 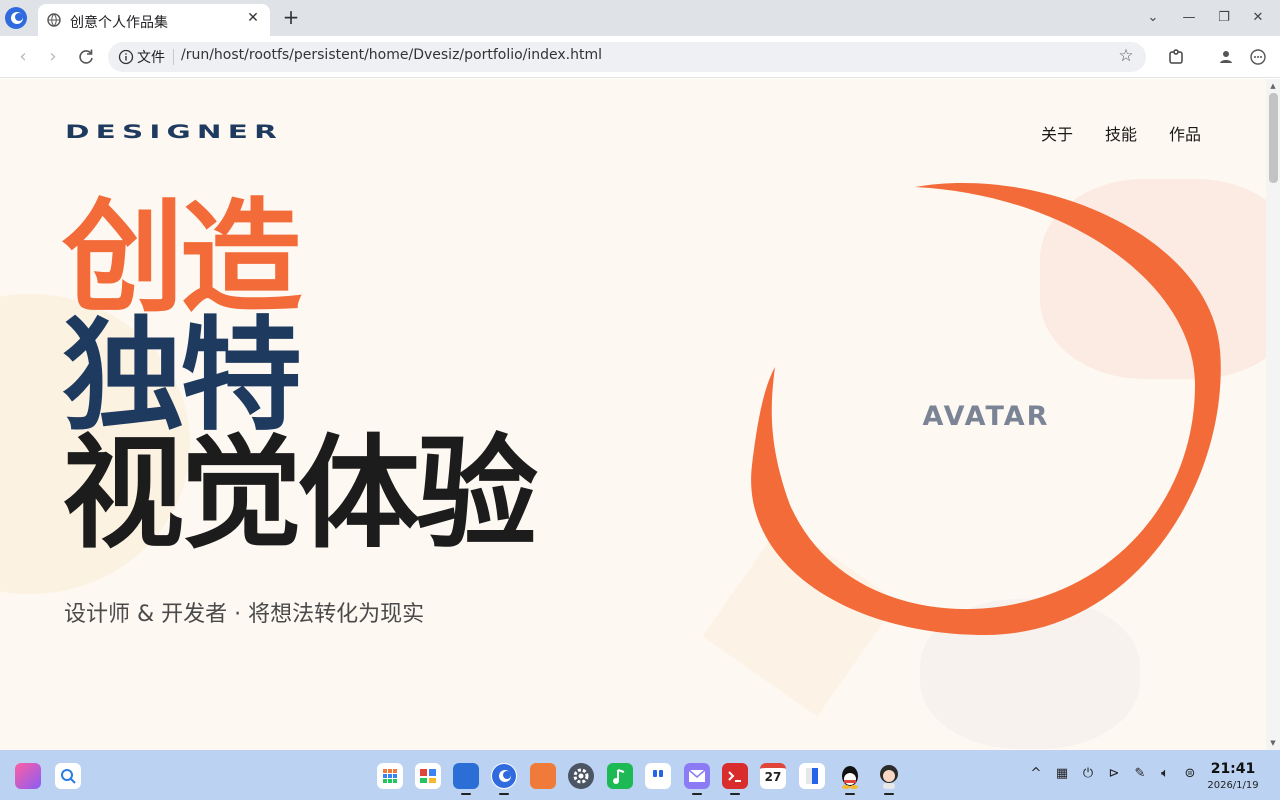 What do you see at coordinates (1233, 769) in the screenshot?
I see `clock-time: 21:41` at bounding box center [1233, 769].